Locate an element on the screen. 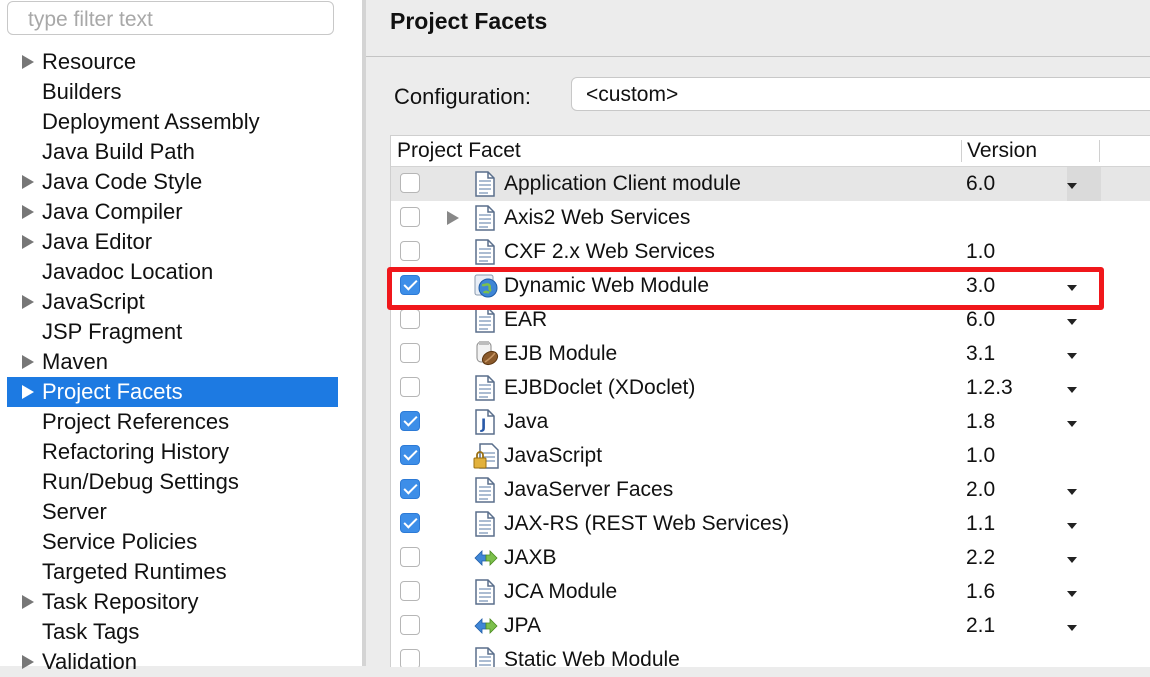 This screenshot has height=677, width=1150. filter-input: type filter text is located at coordinates (170, 18).